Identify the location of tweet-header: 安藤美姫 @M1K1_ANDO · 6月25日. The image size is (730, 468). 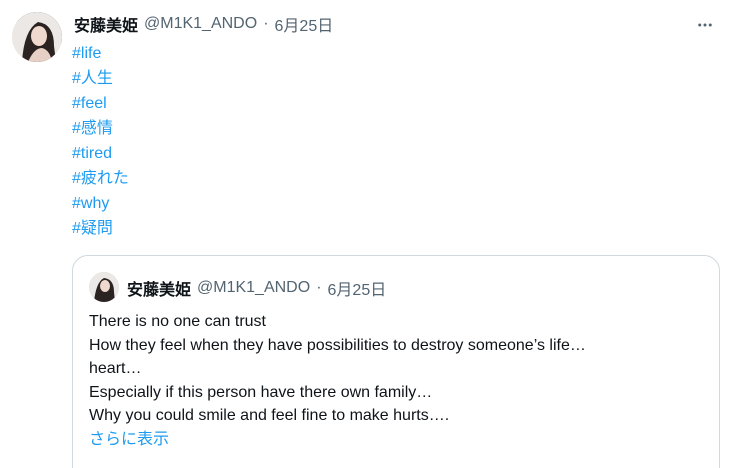
(203, 24).